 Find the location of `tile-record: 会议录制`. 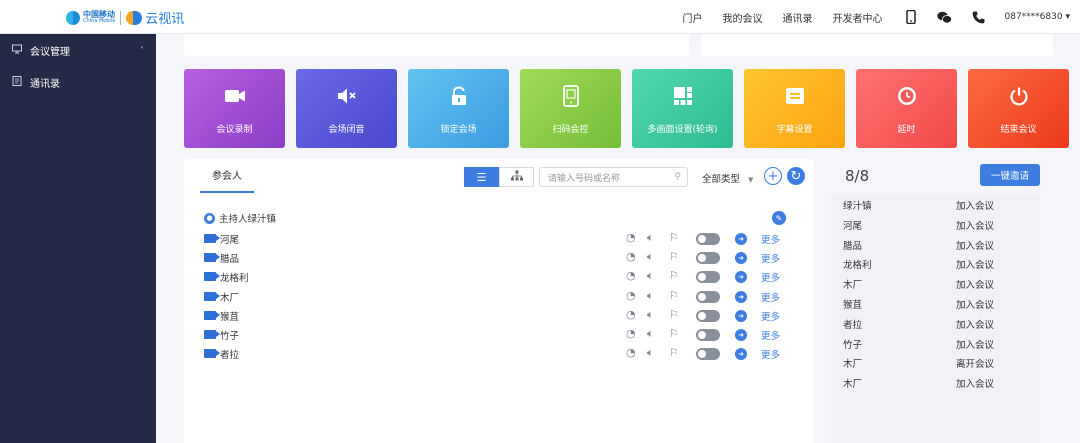

tile-record: 会议录制 is located at coordinates (234, 108).